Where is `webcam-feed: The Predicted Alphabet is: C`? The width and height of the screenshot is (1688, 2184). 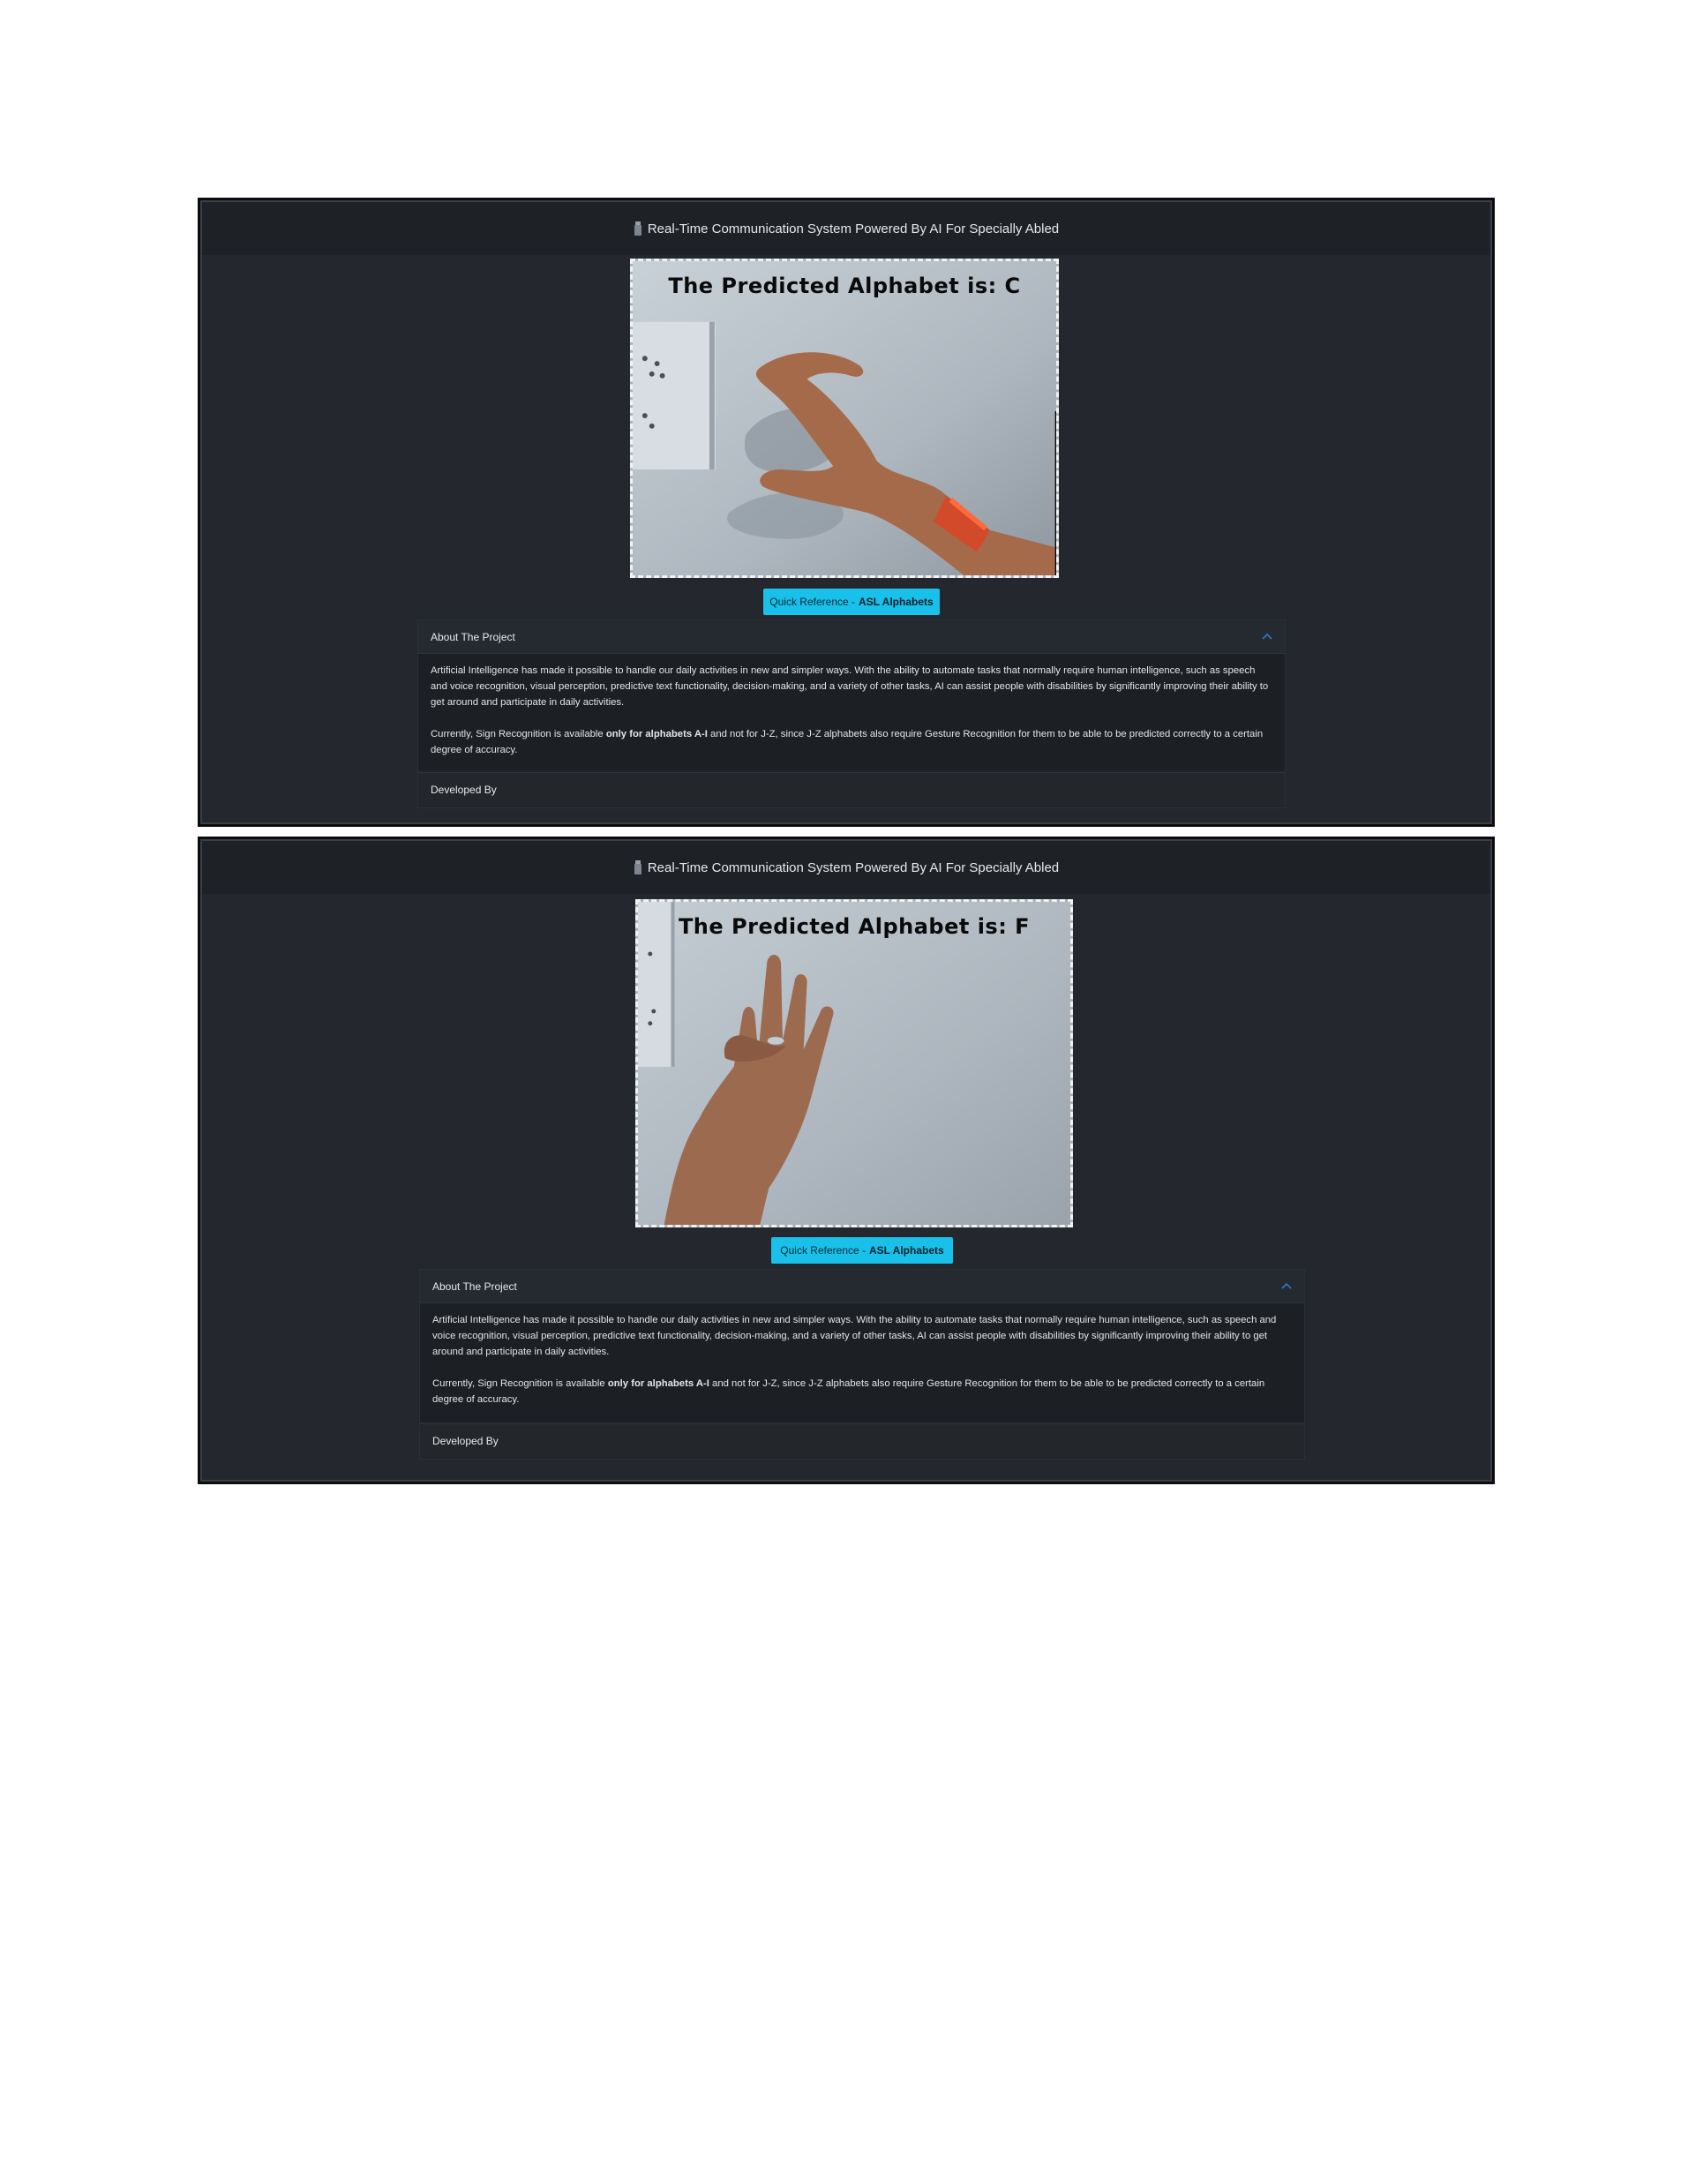 webcam-feed: The Predicted Alphabet is: C is located at coordinates (845, 418).